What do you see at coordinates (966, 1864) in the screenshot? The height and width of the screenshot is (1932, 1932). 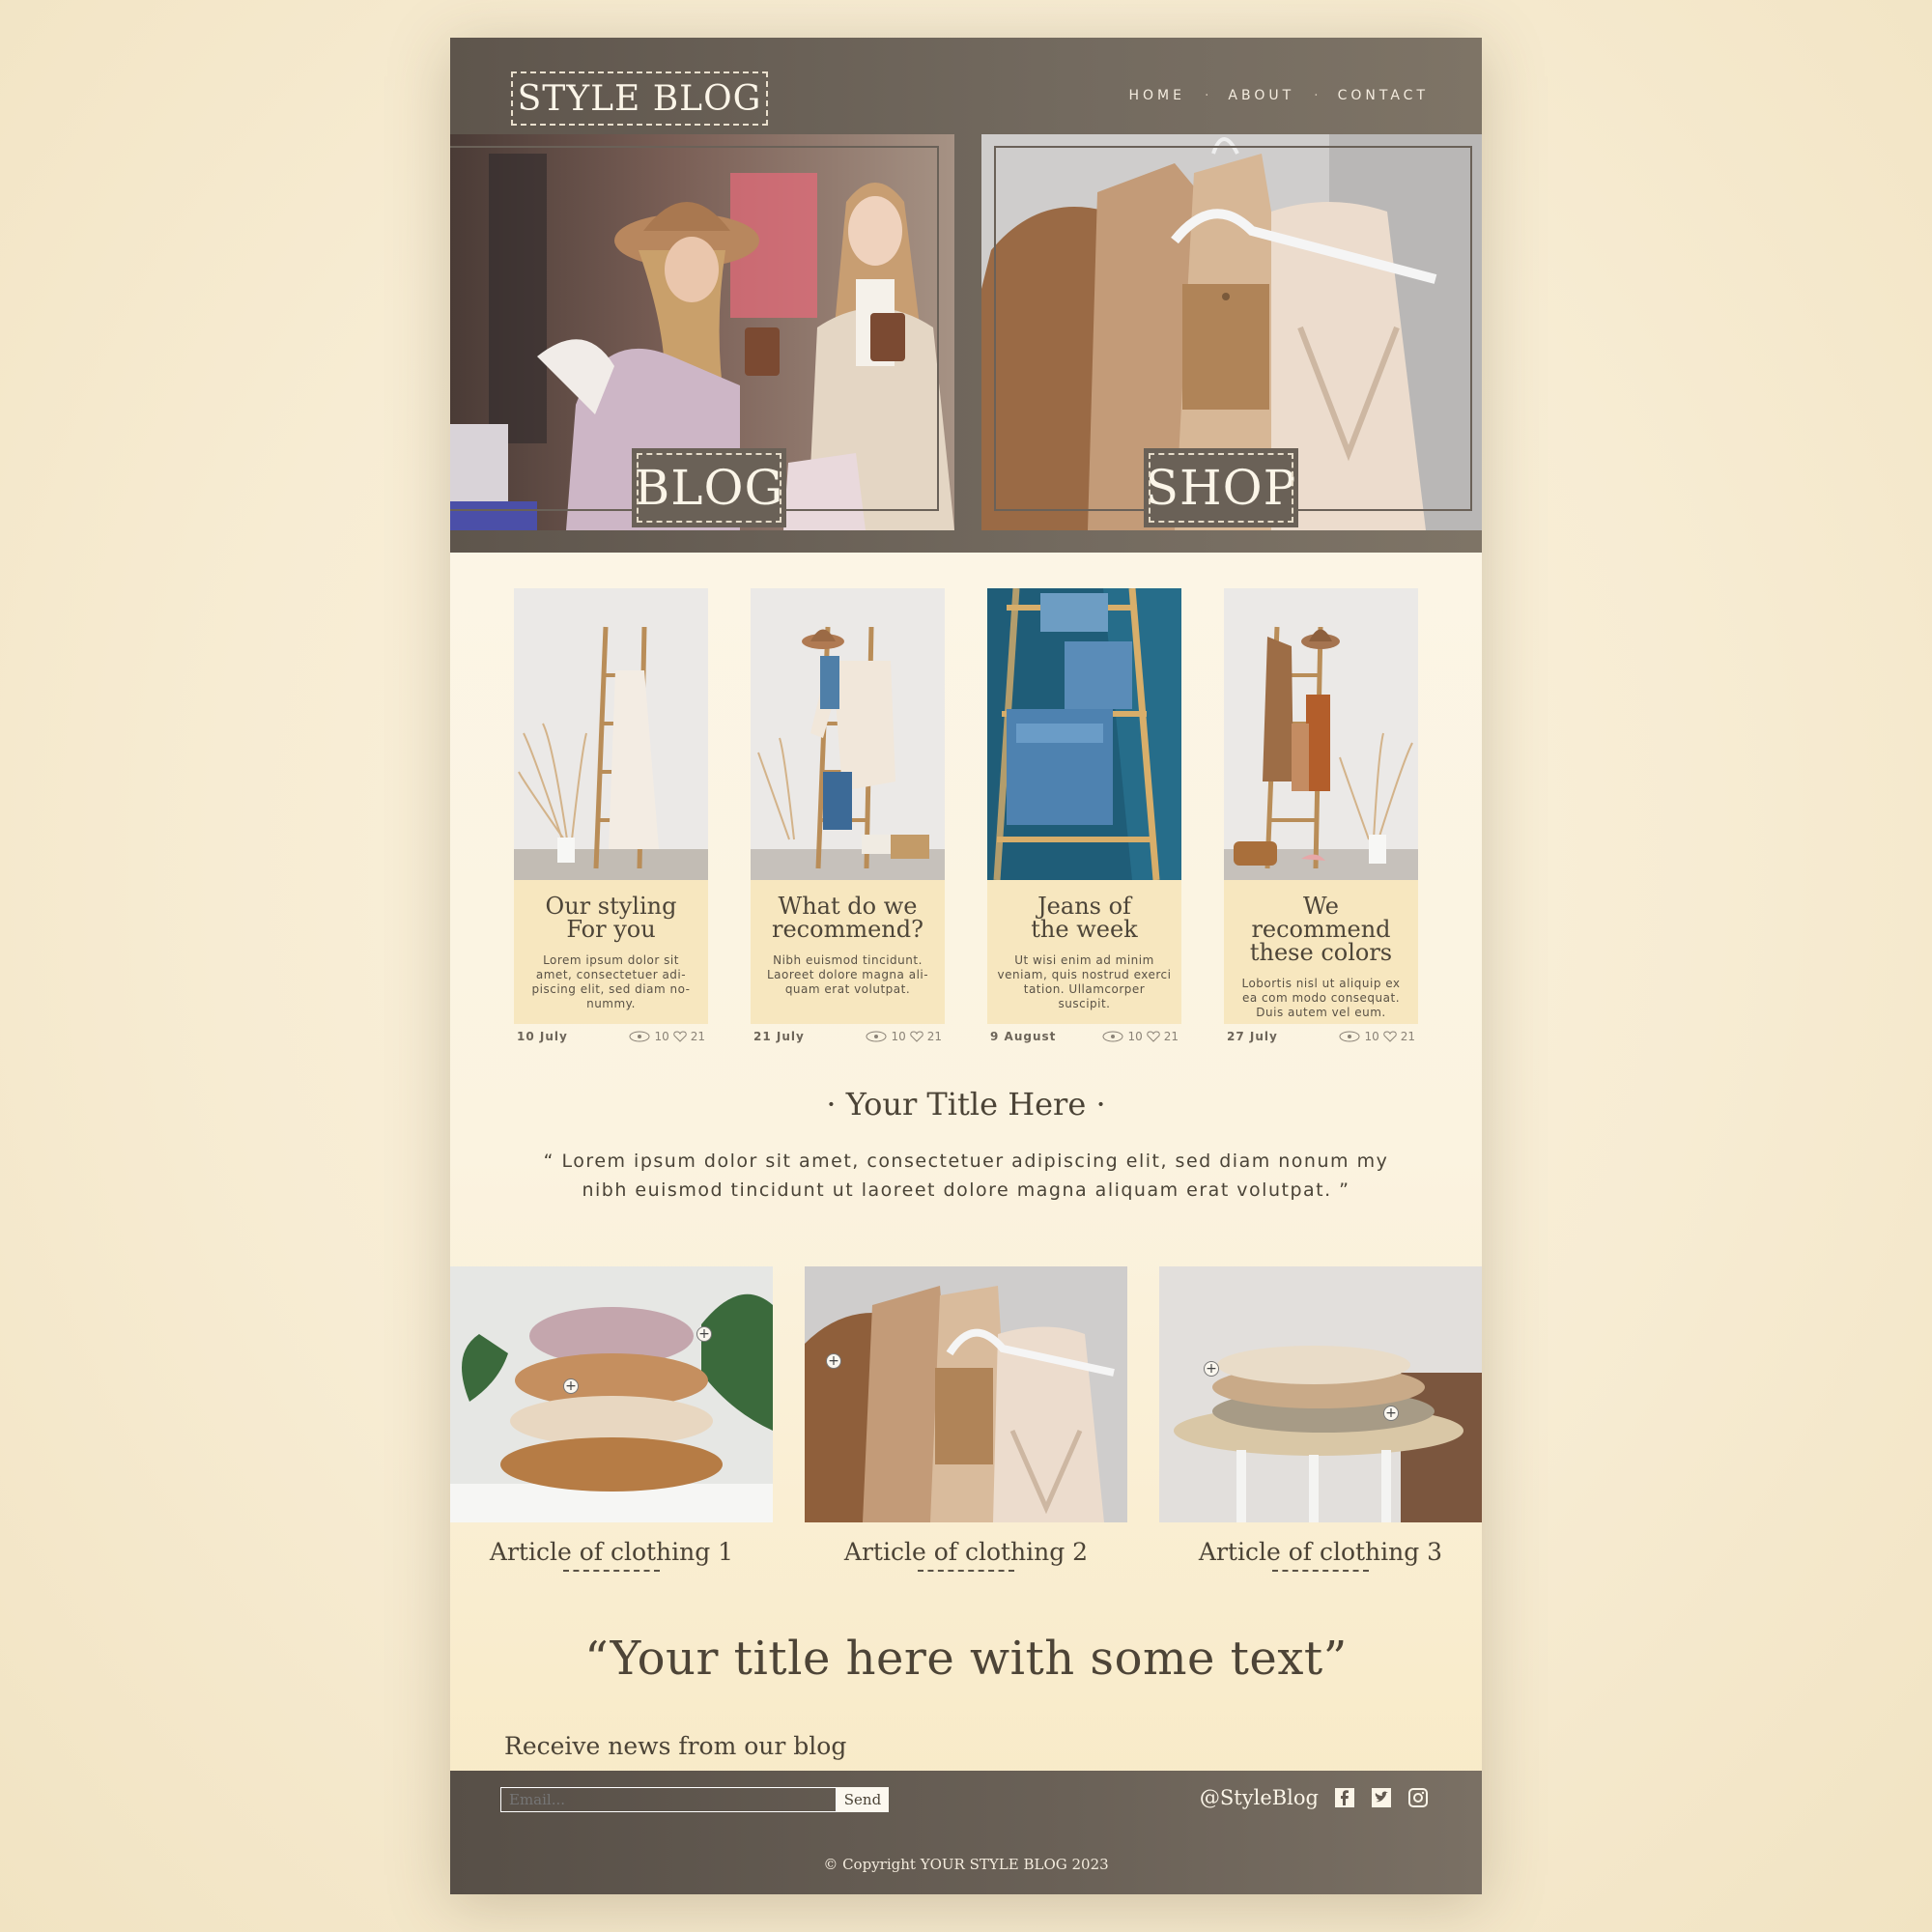 I see `copyright: © Copyright YOUR STYLE BLOG 2023` at bounding box center [966, 1864].